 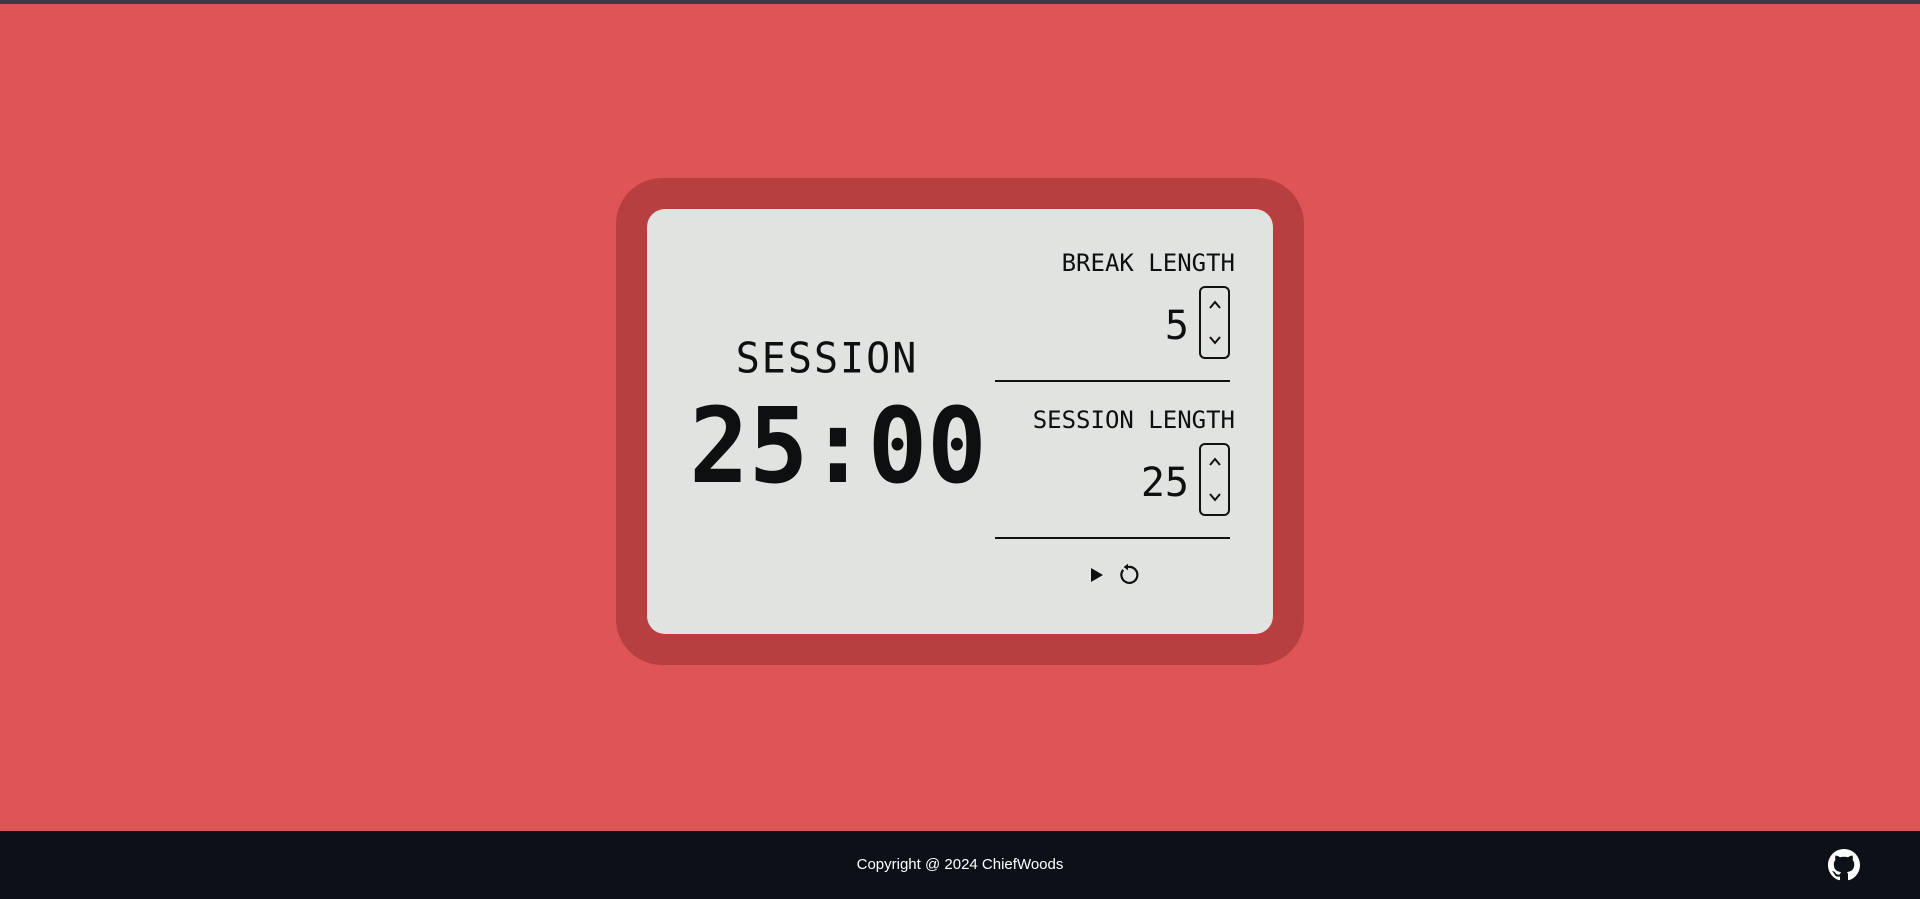 What do you see at coordinates (1133, 420) in the screenshot?
I see `session-label: SESSION LENGTH` at bounding box center [1133, 420].